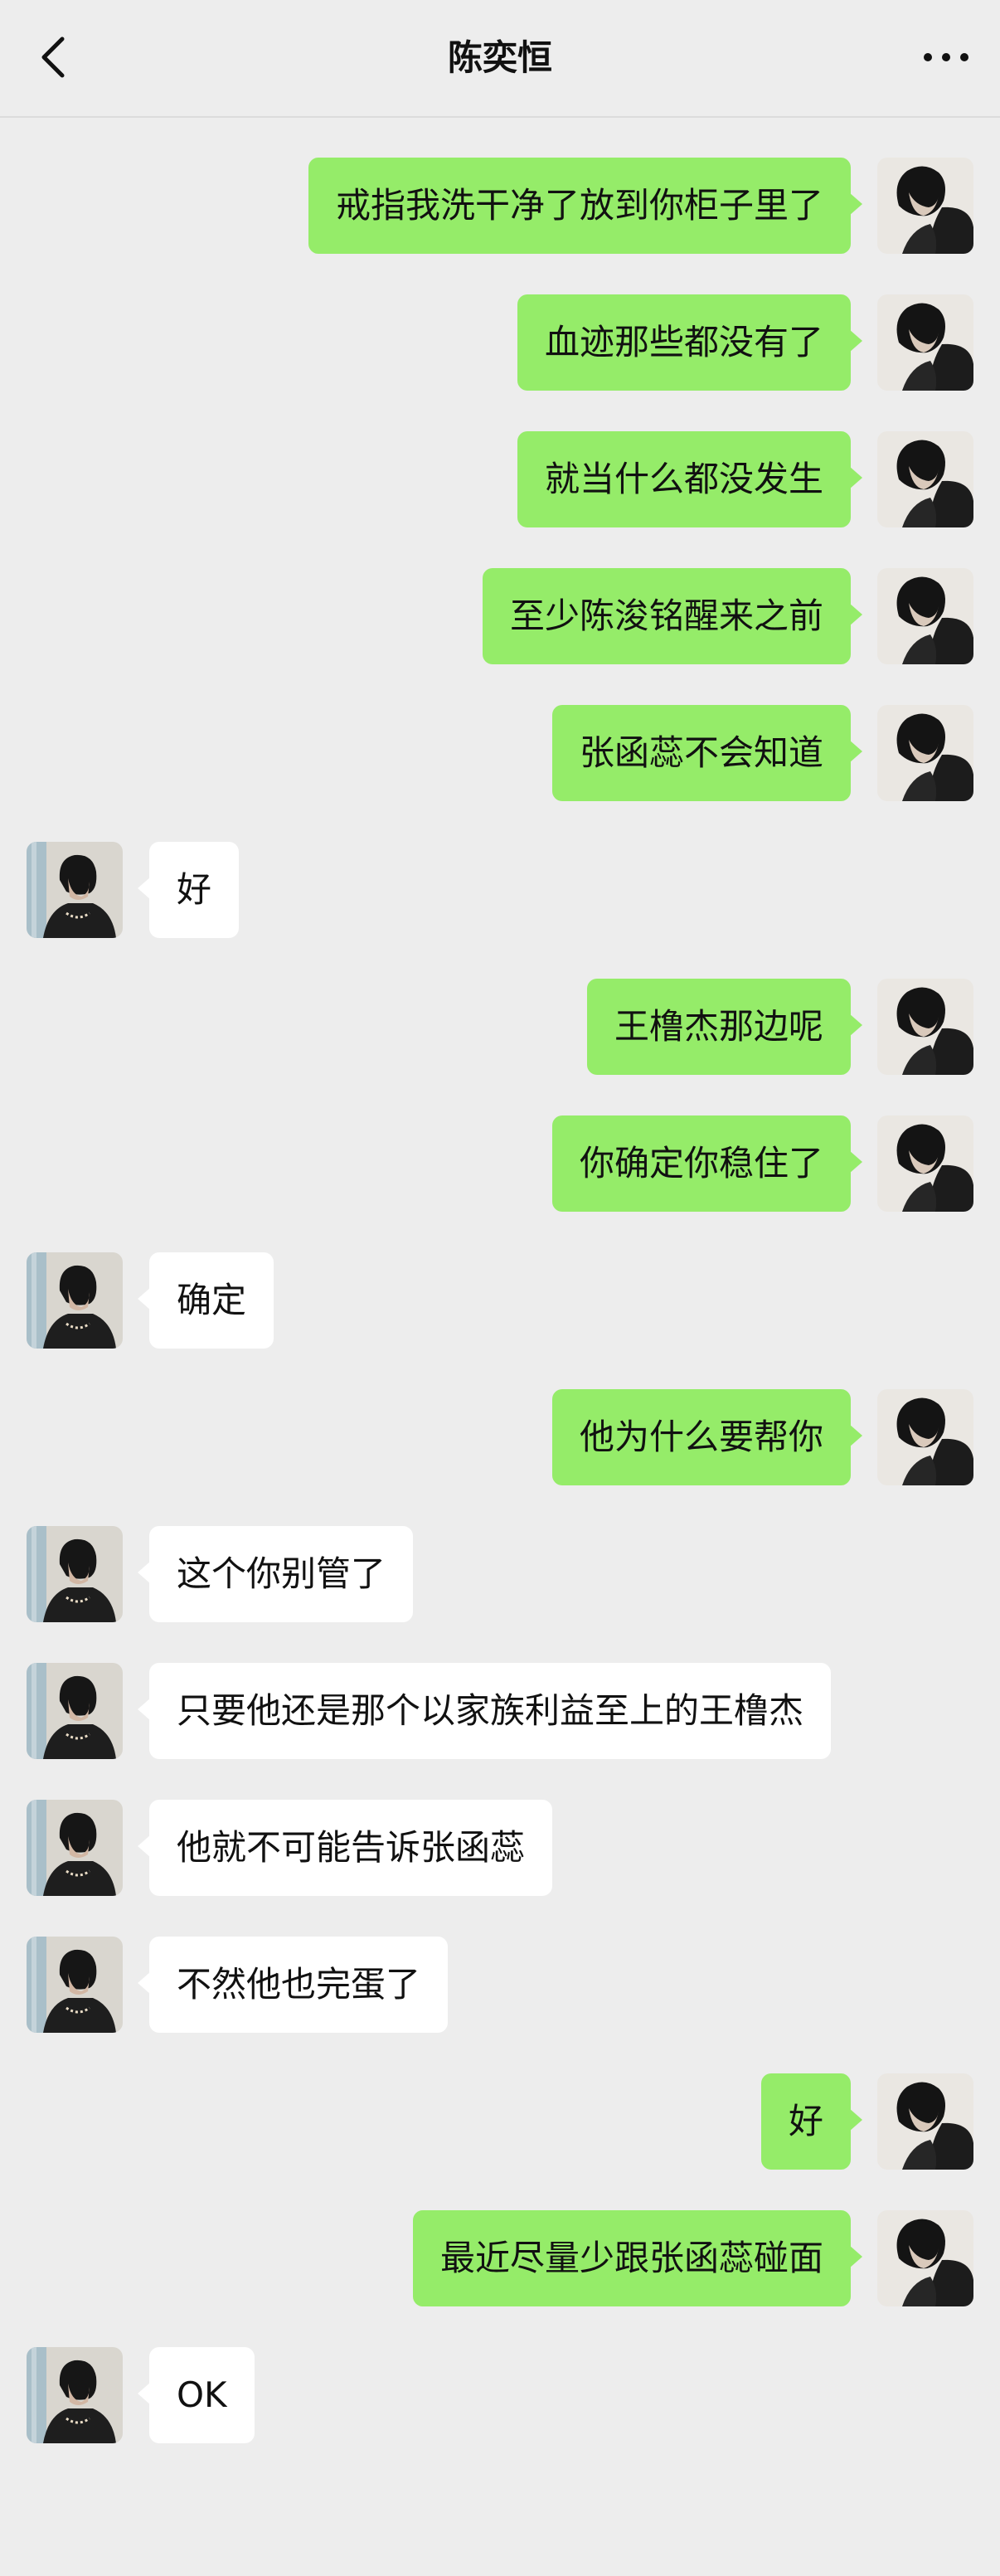 This screenshot has height=2576, width=1000. Describe the element at coordinates (500, 479) in the screenshot. I see `outgoing-message: 就当什么都没发生` at that location.